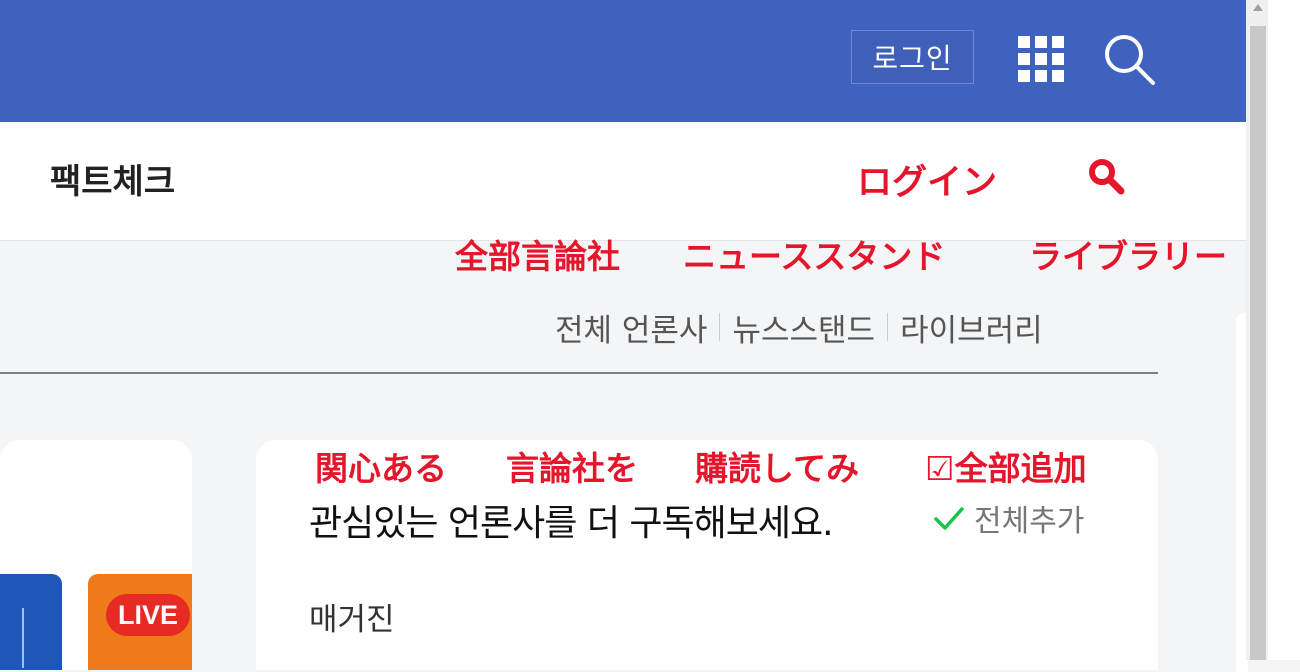 The image size is (1300, 672). What do you see at coordinates (1129, 59) in the screenshot?
I see `search-icon` at bounding box center [1129, 59].